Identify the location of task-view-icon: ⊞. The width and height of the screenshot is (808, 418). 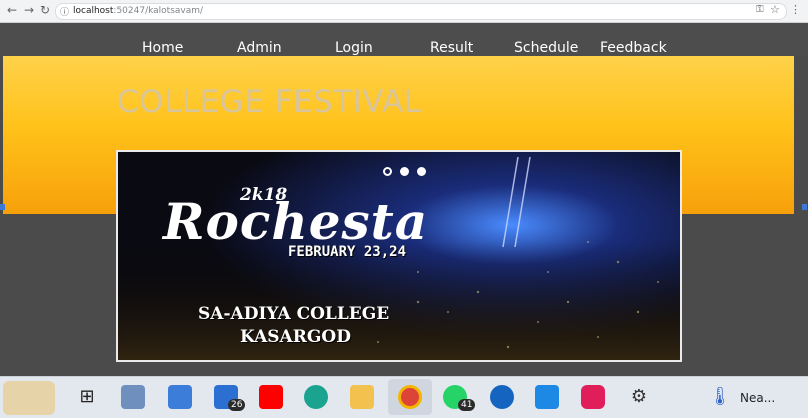
(87, 397).